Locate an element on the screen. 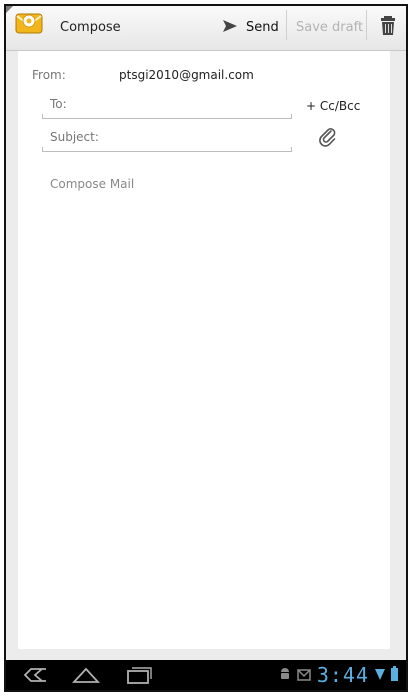 The width and height of the screenshot is (412, 696). save-draft-button: Save draft is located at coordinates (329, 27).